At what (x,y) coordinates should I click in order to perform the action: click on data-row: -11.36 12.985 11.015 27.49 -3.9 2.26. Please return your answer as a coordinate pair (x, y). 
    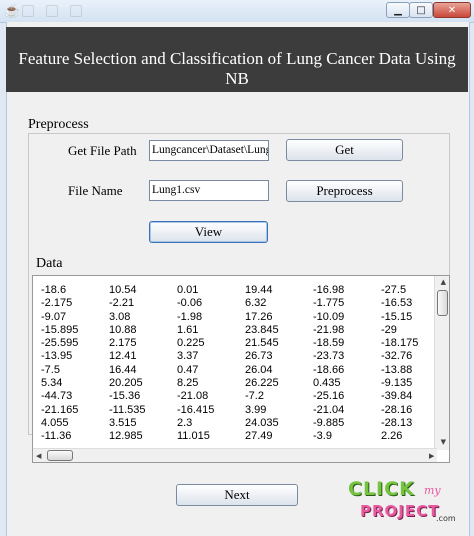
    Looking at the image, I should click on (241, 436).